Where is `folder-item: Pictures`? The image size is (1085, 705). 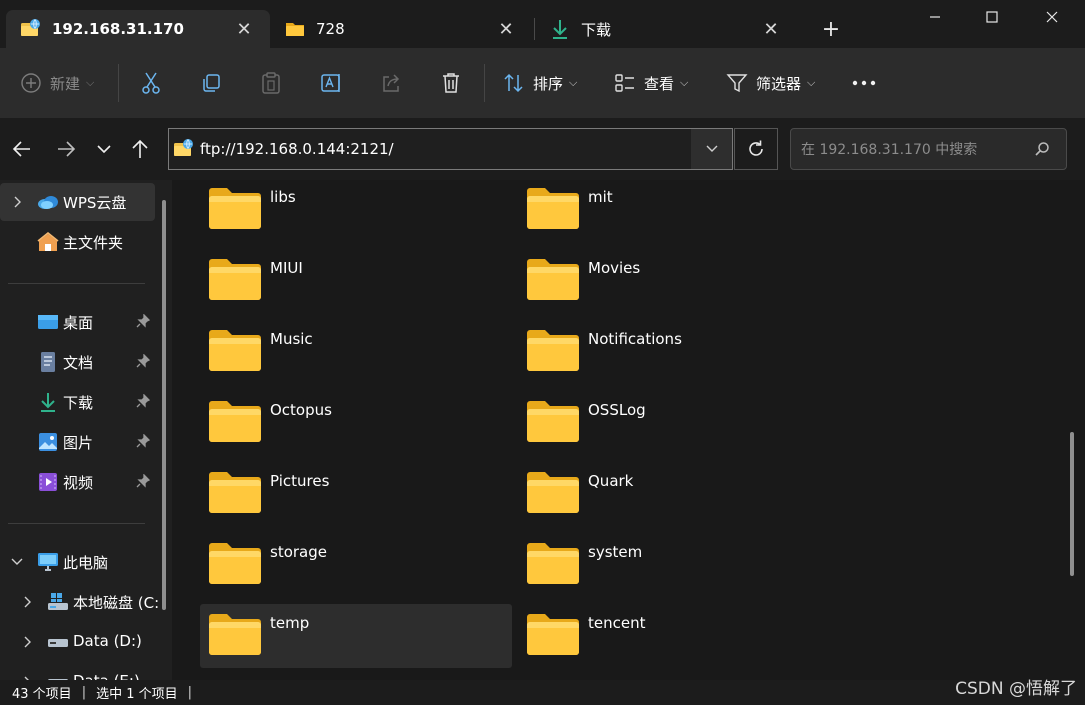 folder-item: Pictures is located at coordinates (356, 494).